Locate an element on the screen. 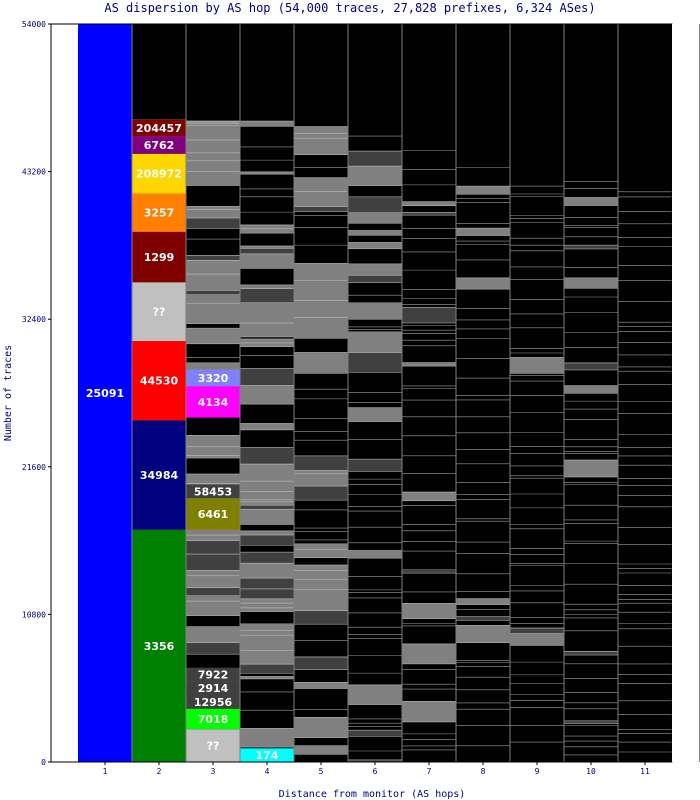  segment-label: 204457 is located at coordinates (159, 128).